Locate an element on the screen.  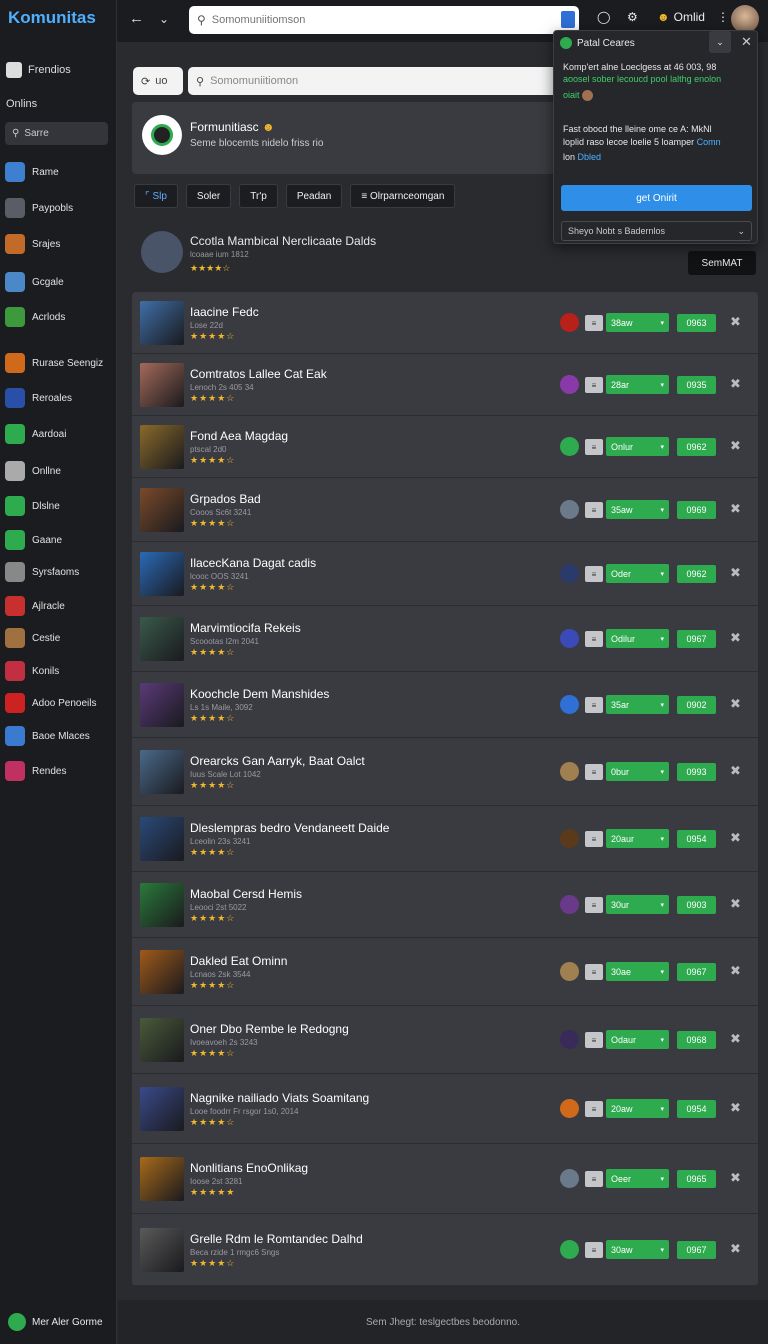
price-button: 0969 is located at coordinates (696, 510).